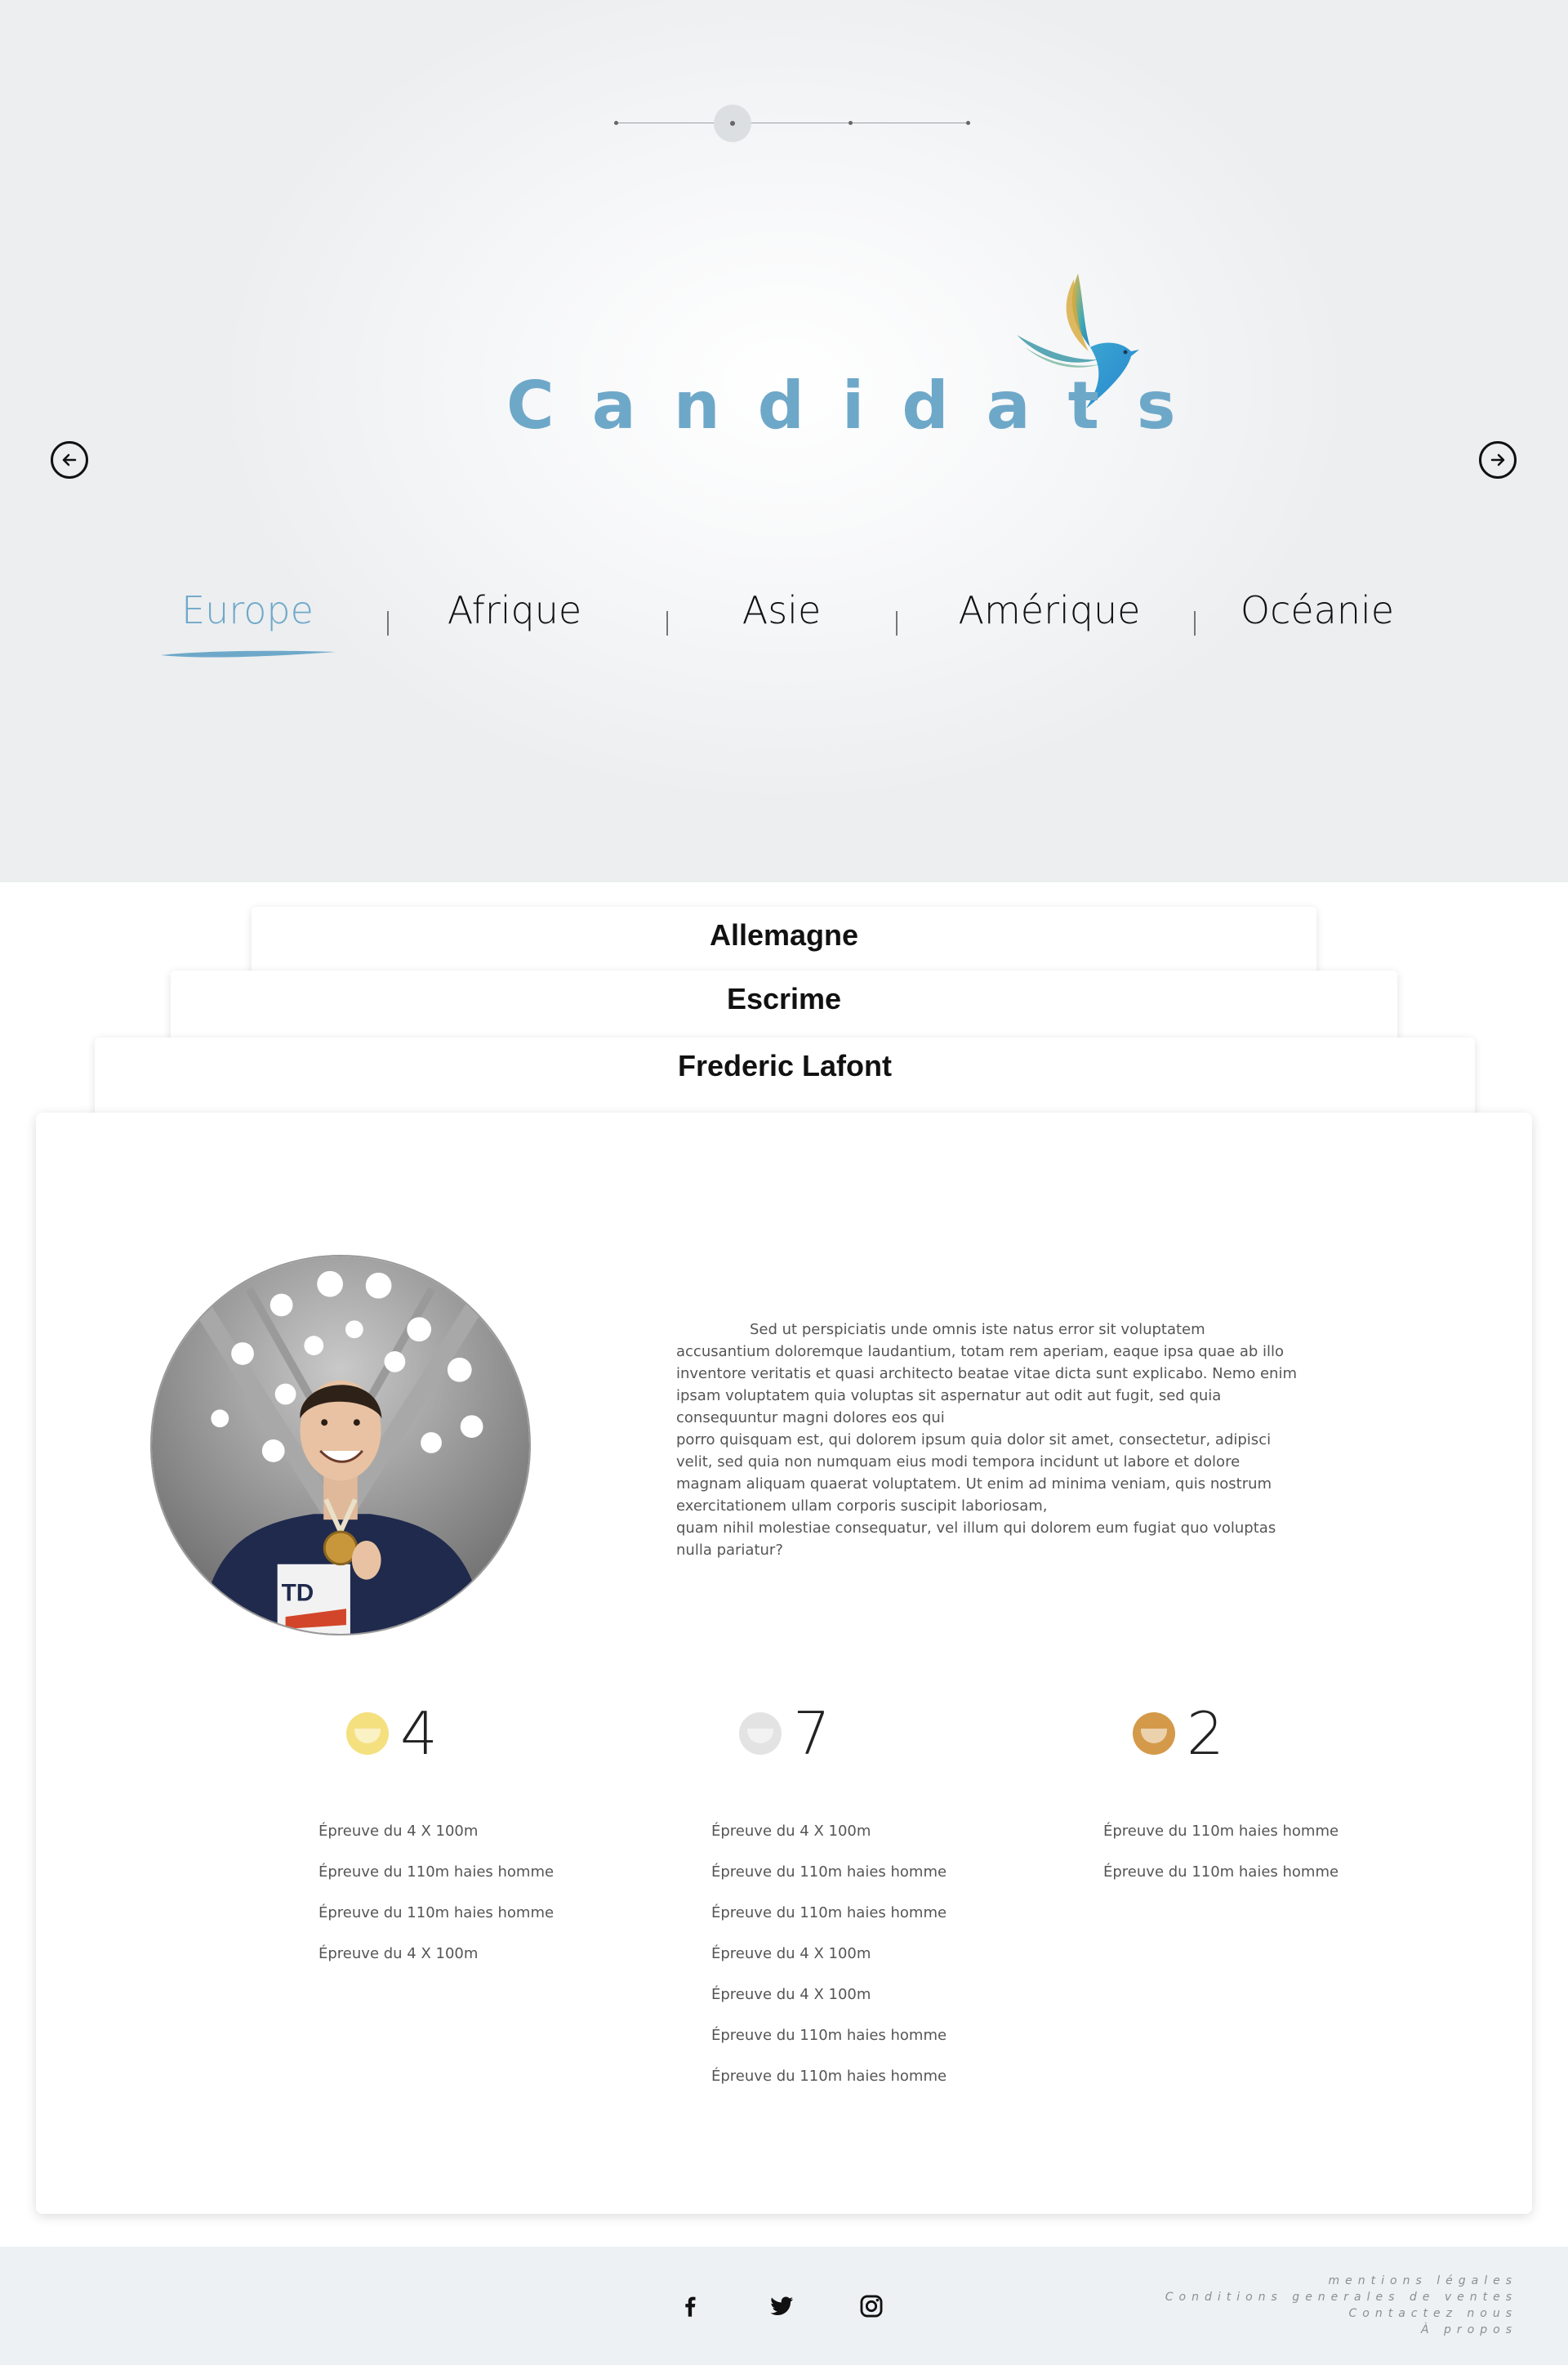 This screenshot has height=2365, width=1568. What do you see at coordinates (732, 124) in the screenshot?
I see `stepper-dot-2-active` at bounding box center [732, 124].